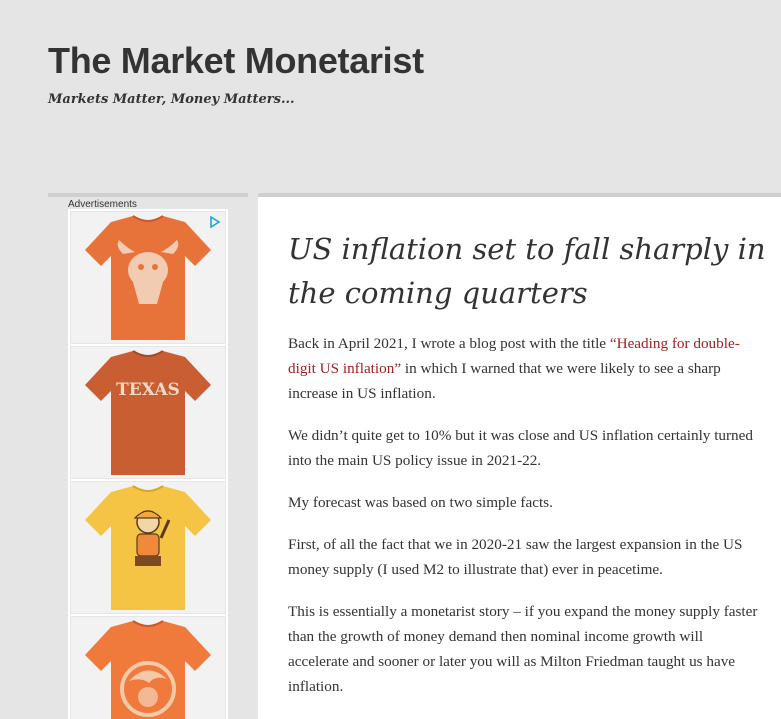 Image resolution: width=781 pixels, height=719 pixels. I want to click on tshirt-texas-text: TEXAS, so click(148, 390).